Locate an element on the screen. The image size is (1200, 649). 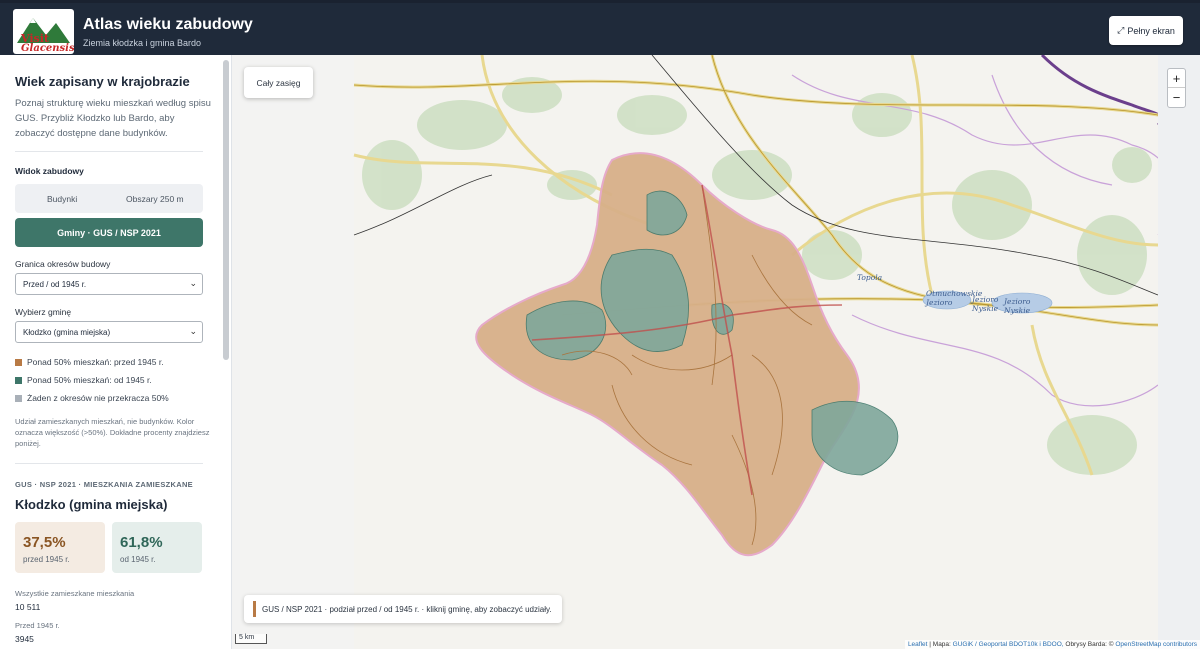
view-segmented-control: Budynki Obszary 250 m is located at coordinates (109, 198).